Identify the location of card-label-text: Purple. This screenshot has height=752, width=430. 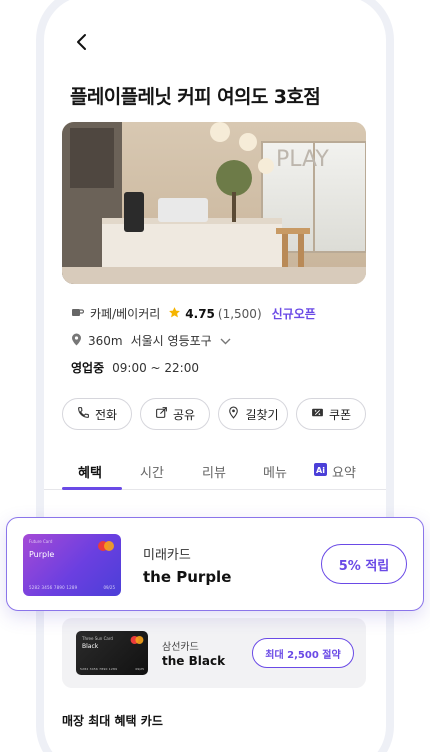
(42, 554).